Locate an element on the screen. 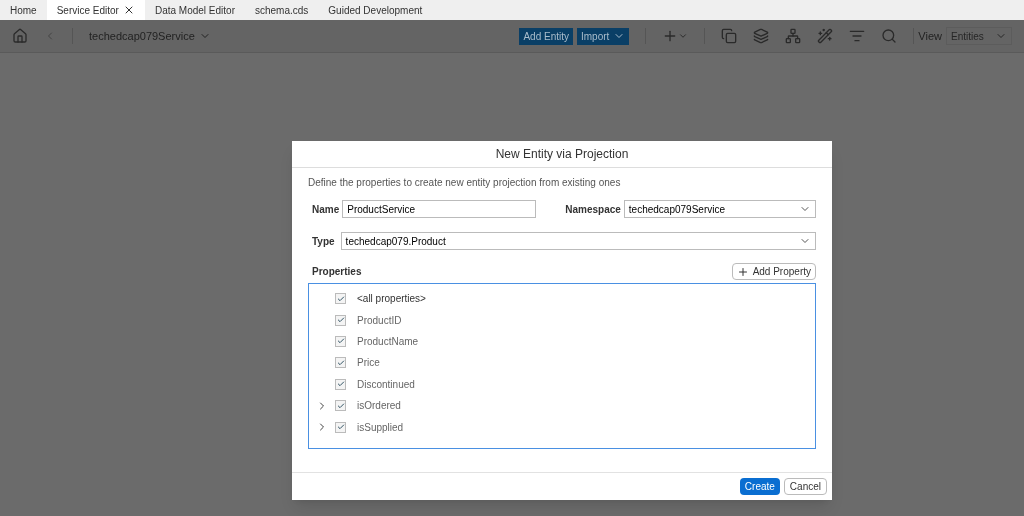 The height and width of the screenshot is (516, 1024). cancel-button: Cancel is located at coordinates (805, 486).